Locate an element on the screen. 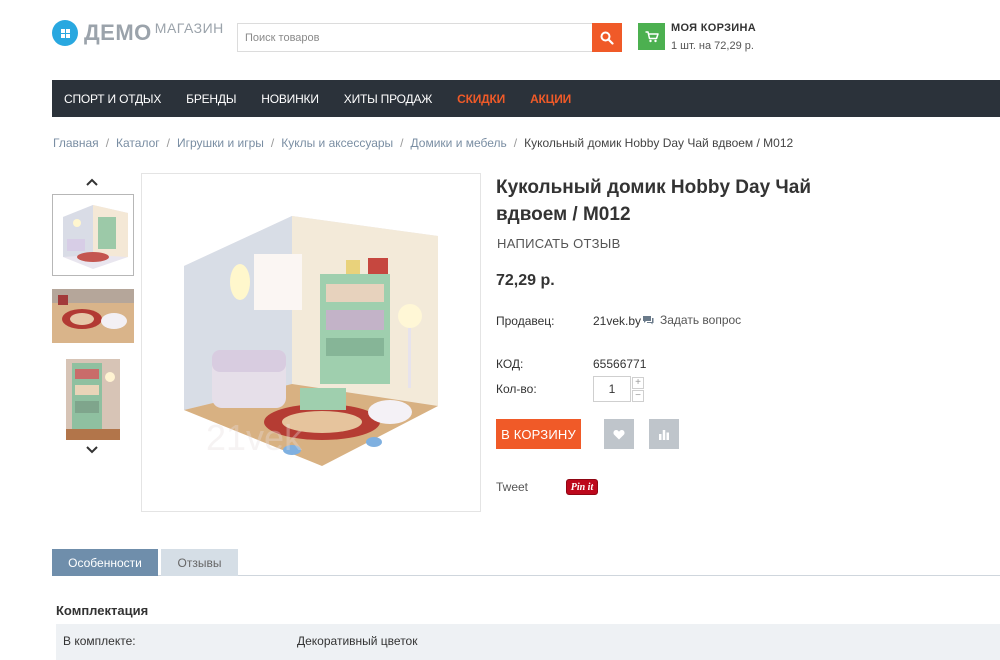 This screenshot has width=1000, height=660. spec-key: В комплекте: is located at coordinates (99, 641).